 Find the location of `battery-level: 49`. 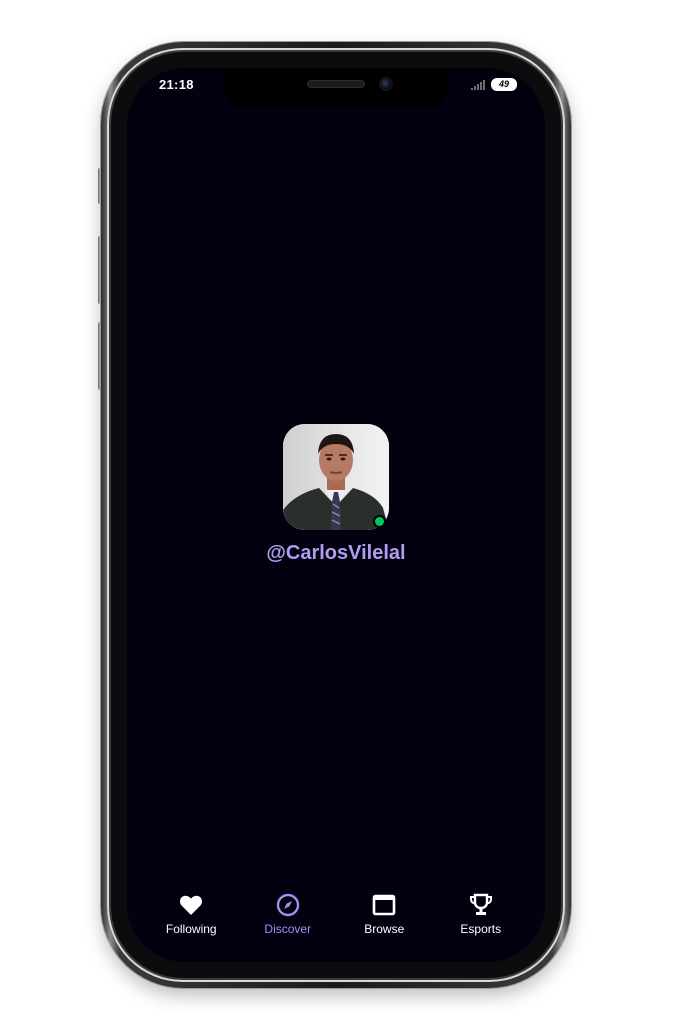

battery-level: 49 is located at coordinates (503, 84).